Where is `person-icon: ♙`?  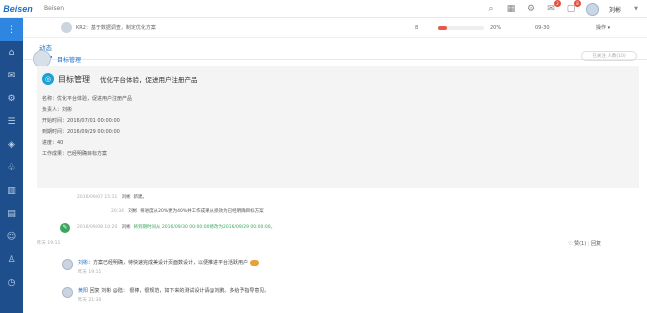 person-icon: ♙ is located at coordinates (11, 259).